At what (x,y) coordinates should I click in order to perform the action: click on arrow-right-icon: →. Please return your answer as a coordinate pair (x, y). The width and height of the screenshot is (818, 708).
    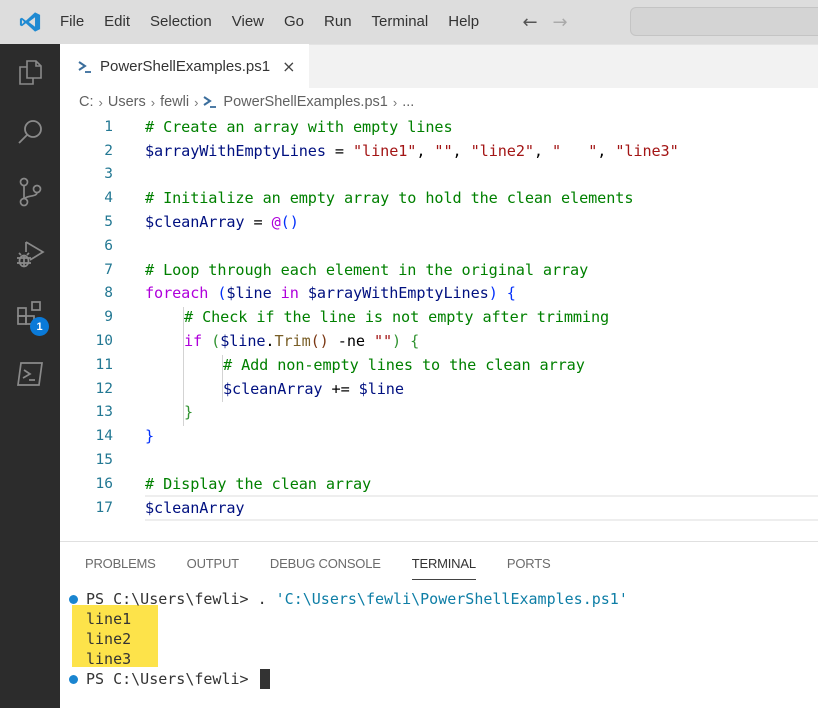
    Looking at the image, I should click on (560, 22).